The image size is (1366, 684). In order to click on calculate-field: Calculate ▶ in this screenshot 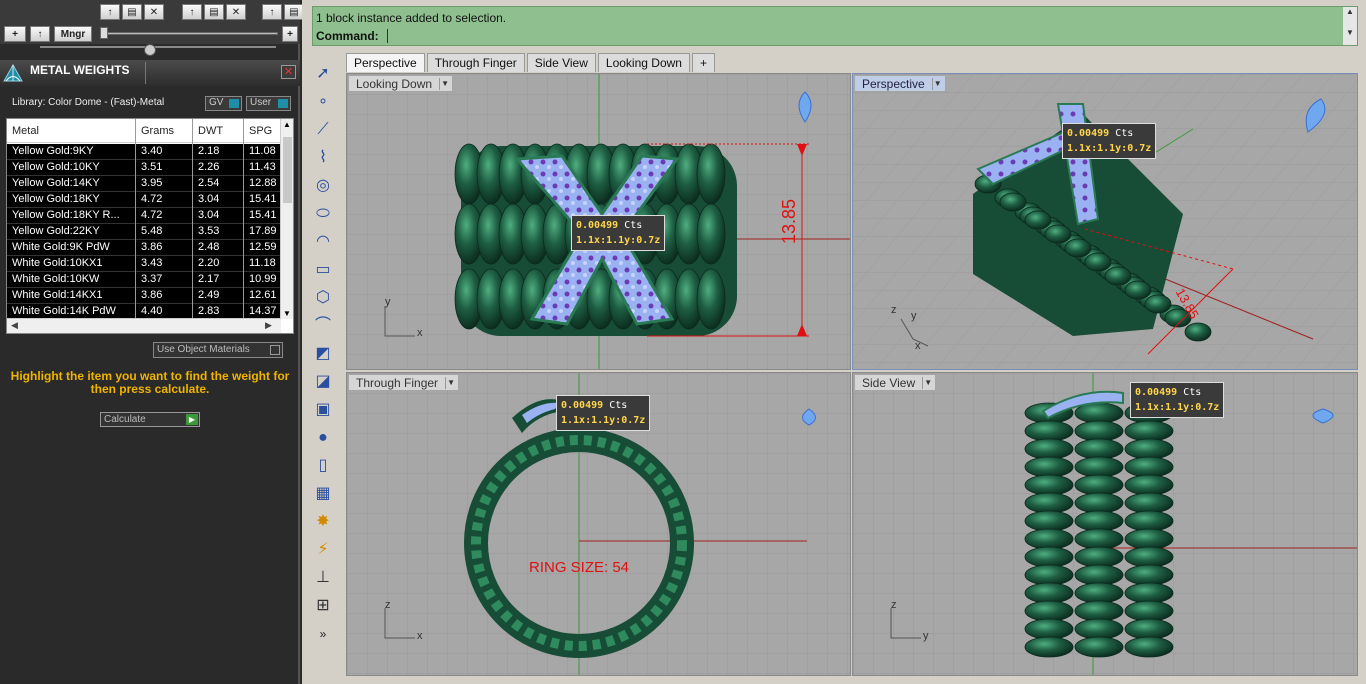, I will do `click(150, 419)`.